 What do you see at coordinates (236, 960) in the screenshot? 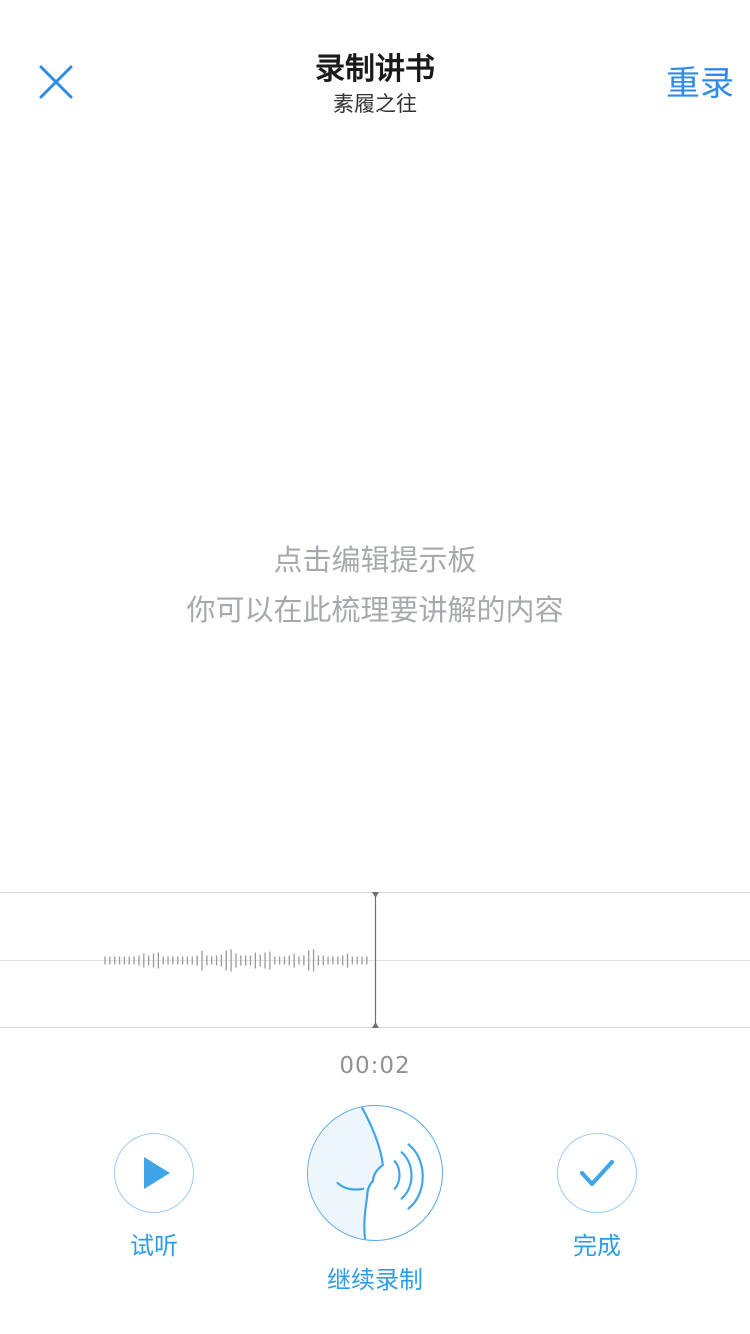
I see `waveform-bars` at bounding box center [236, 960].